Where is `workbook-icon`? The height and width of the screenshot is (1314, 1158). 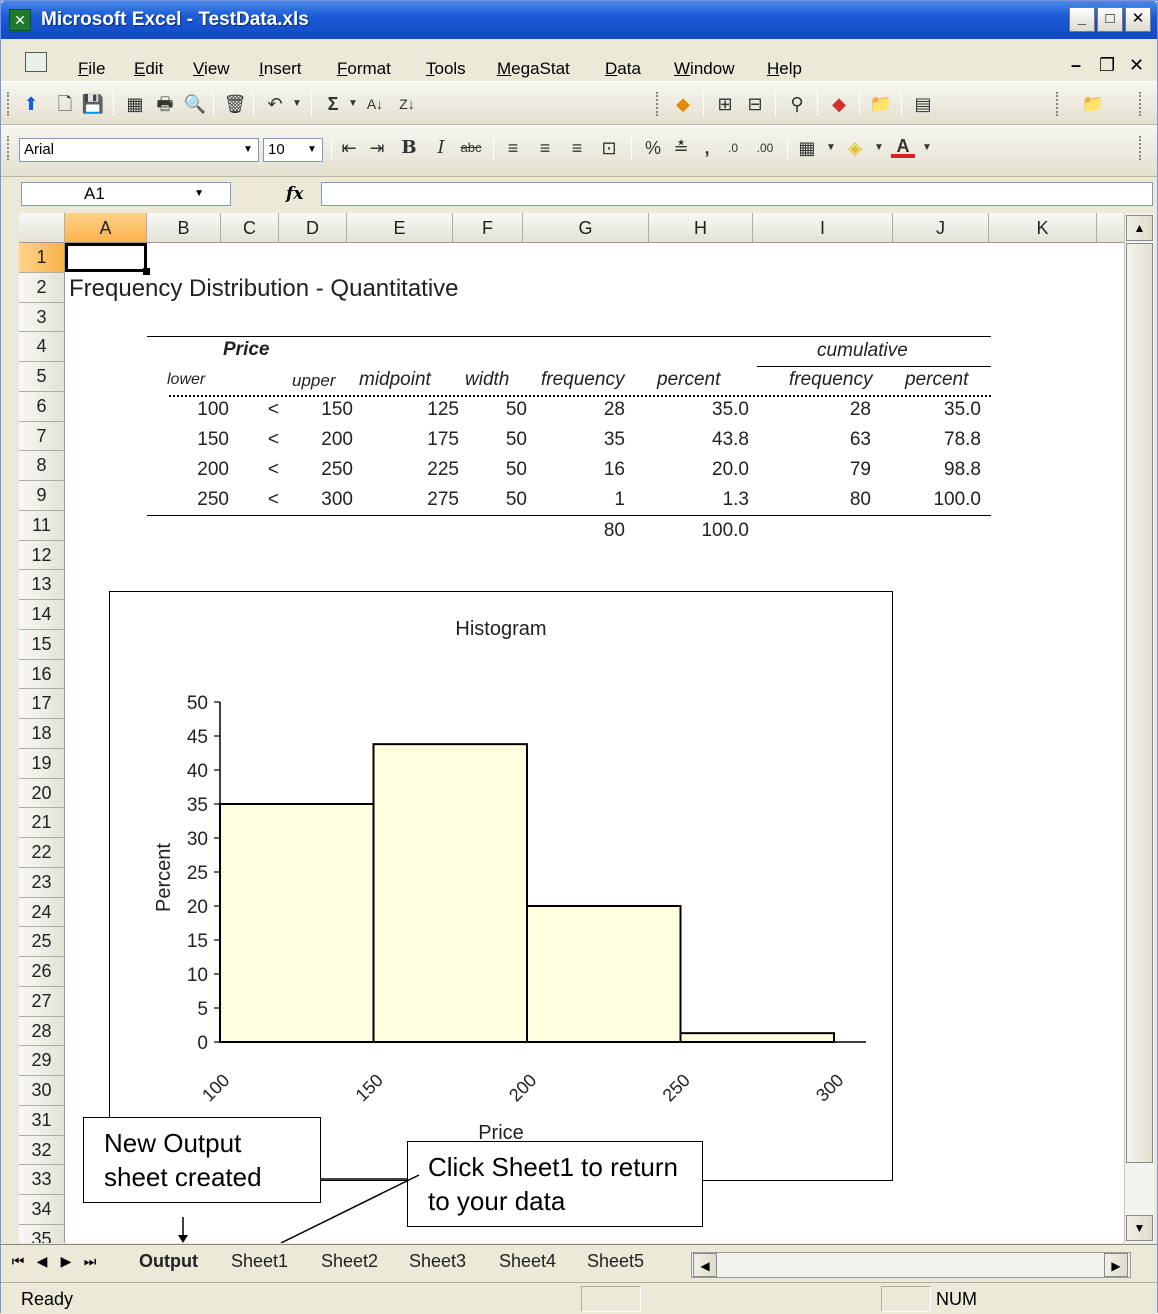
workbook-icon is located at coordinates (36, 62).